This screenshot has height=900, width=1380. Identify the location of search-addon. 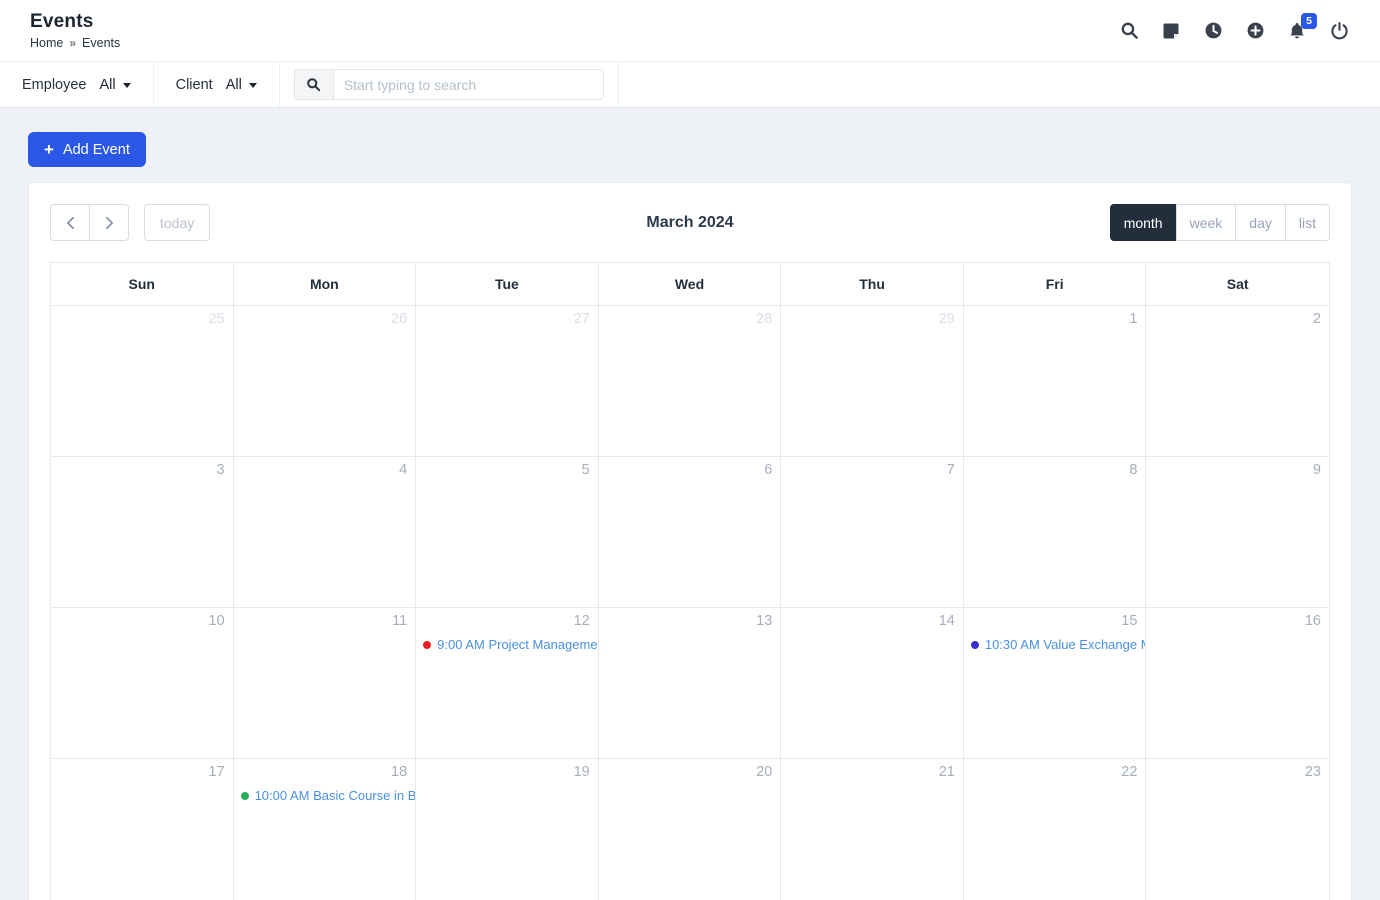
(313, 84).